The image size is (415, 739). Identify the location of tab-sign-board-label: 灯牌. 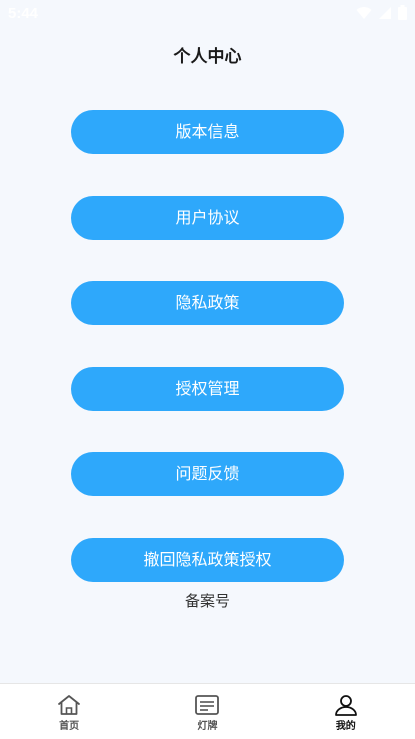
(207, 726).